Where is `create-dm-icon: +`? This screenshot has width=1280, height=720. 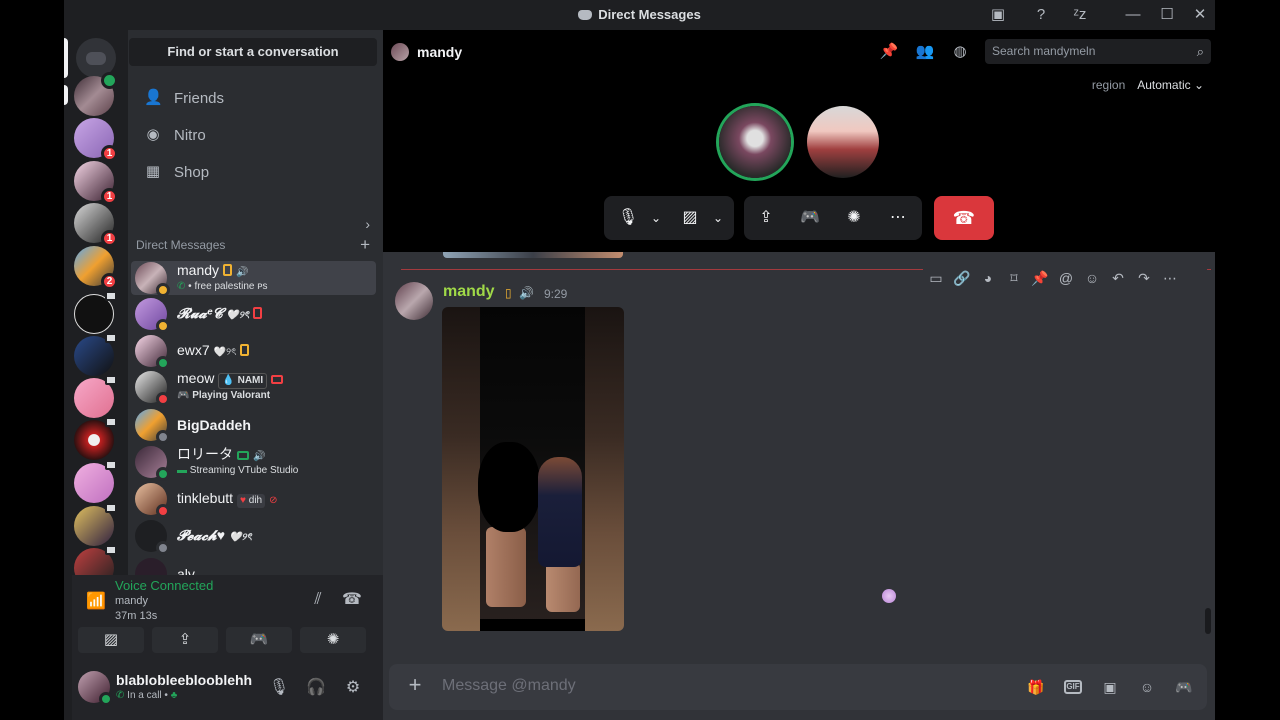 create-dm-icon: + is located at coordinates (365, 245).